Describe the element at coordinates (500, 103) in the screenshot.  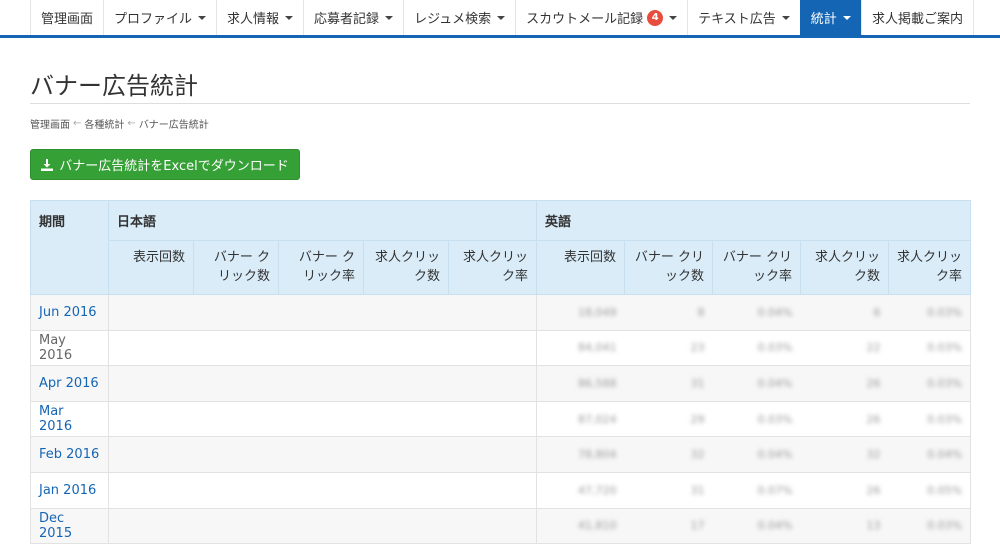
I see `title-divider` at that location.